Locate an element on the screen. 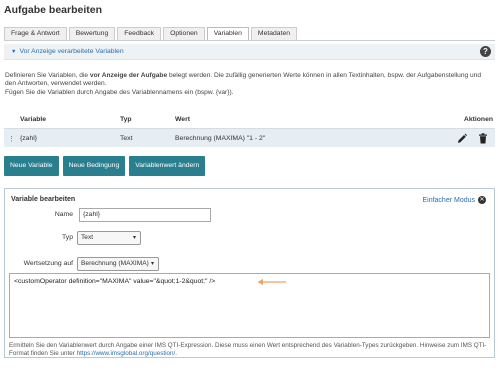 The height and width of the screenshot is (387, 500). help-note-text-end: . is located at coordinates (176, 354).